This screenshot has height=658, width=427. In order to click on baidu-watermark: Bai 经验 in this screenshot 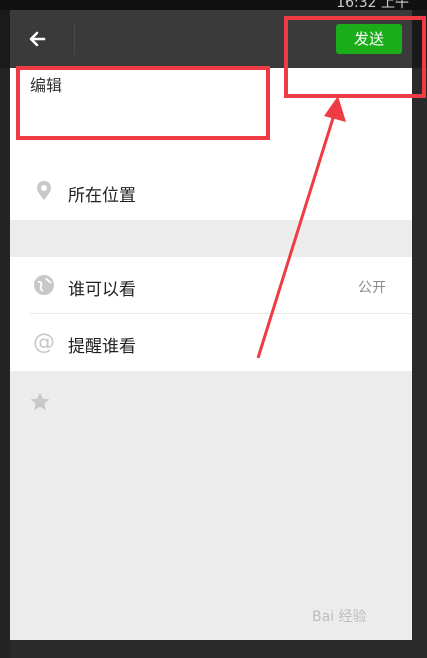, I will do `click(339, 617)`.